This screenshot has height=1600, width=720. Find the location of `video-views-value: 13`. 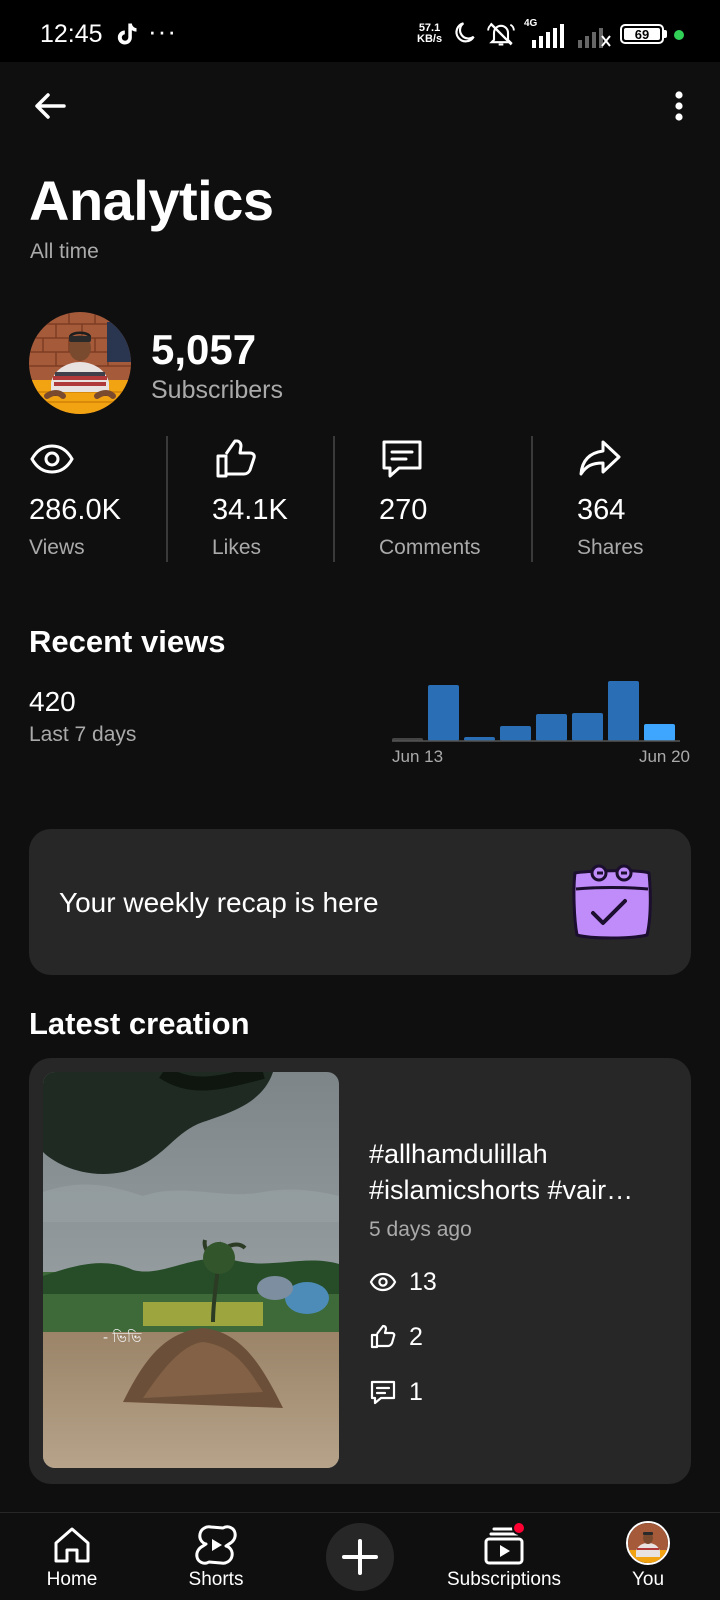

video-views-value: 13 is located at coordinates (423, 1282).